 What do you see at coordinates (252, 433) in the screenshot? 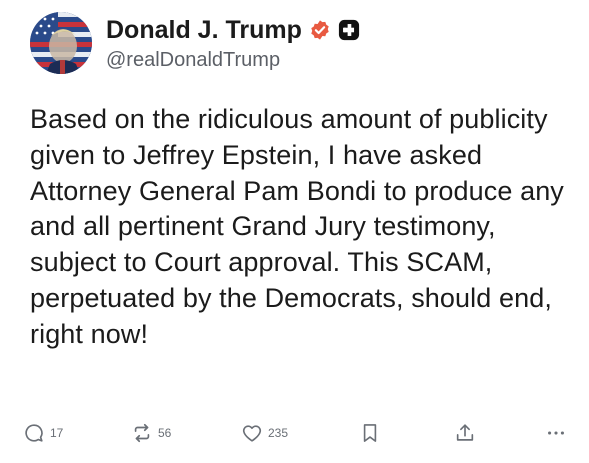
I see `heart-icon` at bounding box center [252, 433].